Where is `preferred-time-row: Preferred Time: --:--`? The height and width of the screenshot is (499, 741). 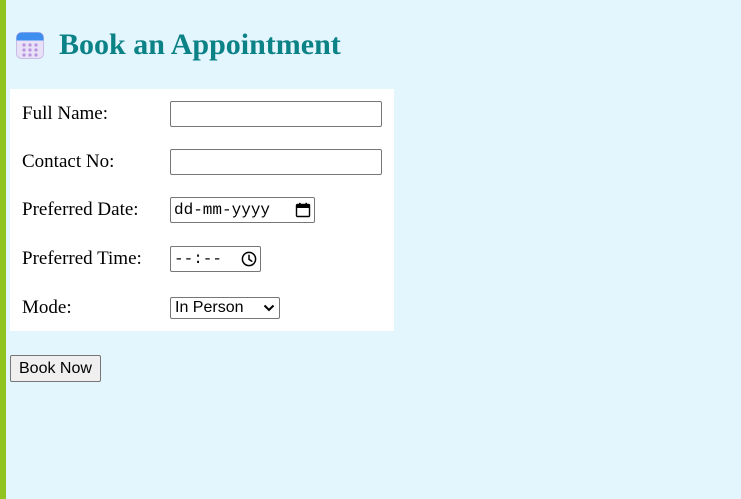 preferred-time-row: Preferred Time: --:-- is located at coordinates (141, 259).